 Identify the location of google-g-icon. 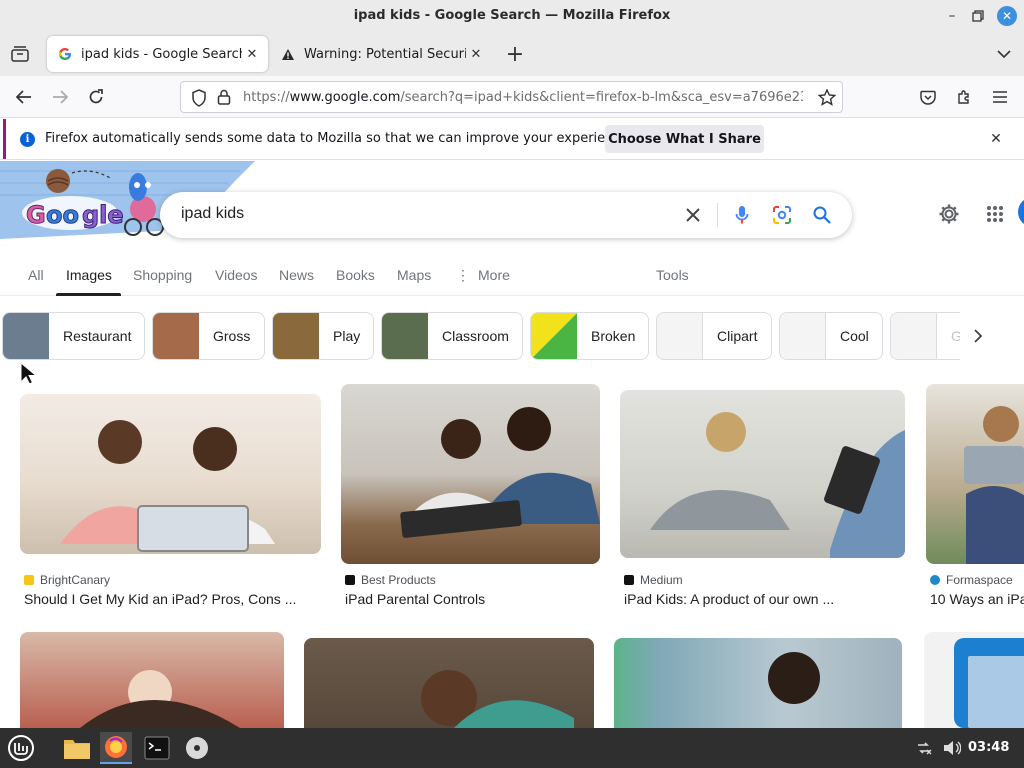
(65, 54).